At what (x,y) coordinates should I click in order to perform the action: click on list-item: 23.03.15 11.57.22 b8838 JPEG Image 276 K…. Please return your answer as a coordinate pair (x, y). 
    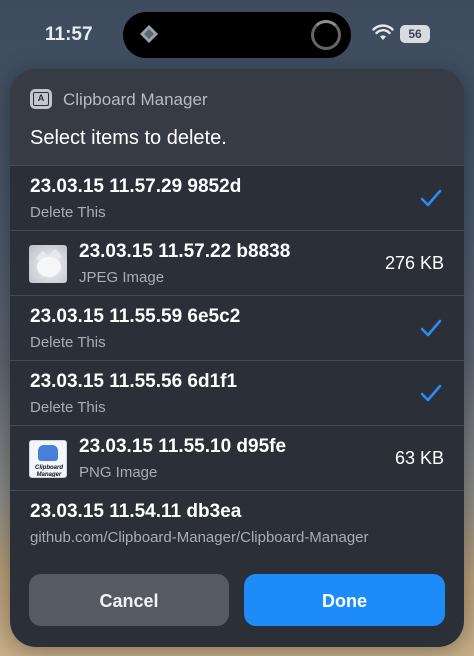
    Looking at the image, I should click on (237, 262).